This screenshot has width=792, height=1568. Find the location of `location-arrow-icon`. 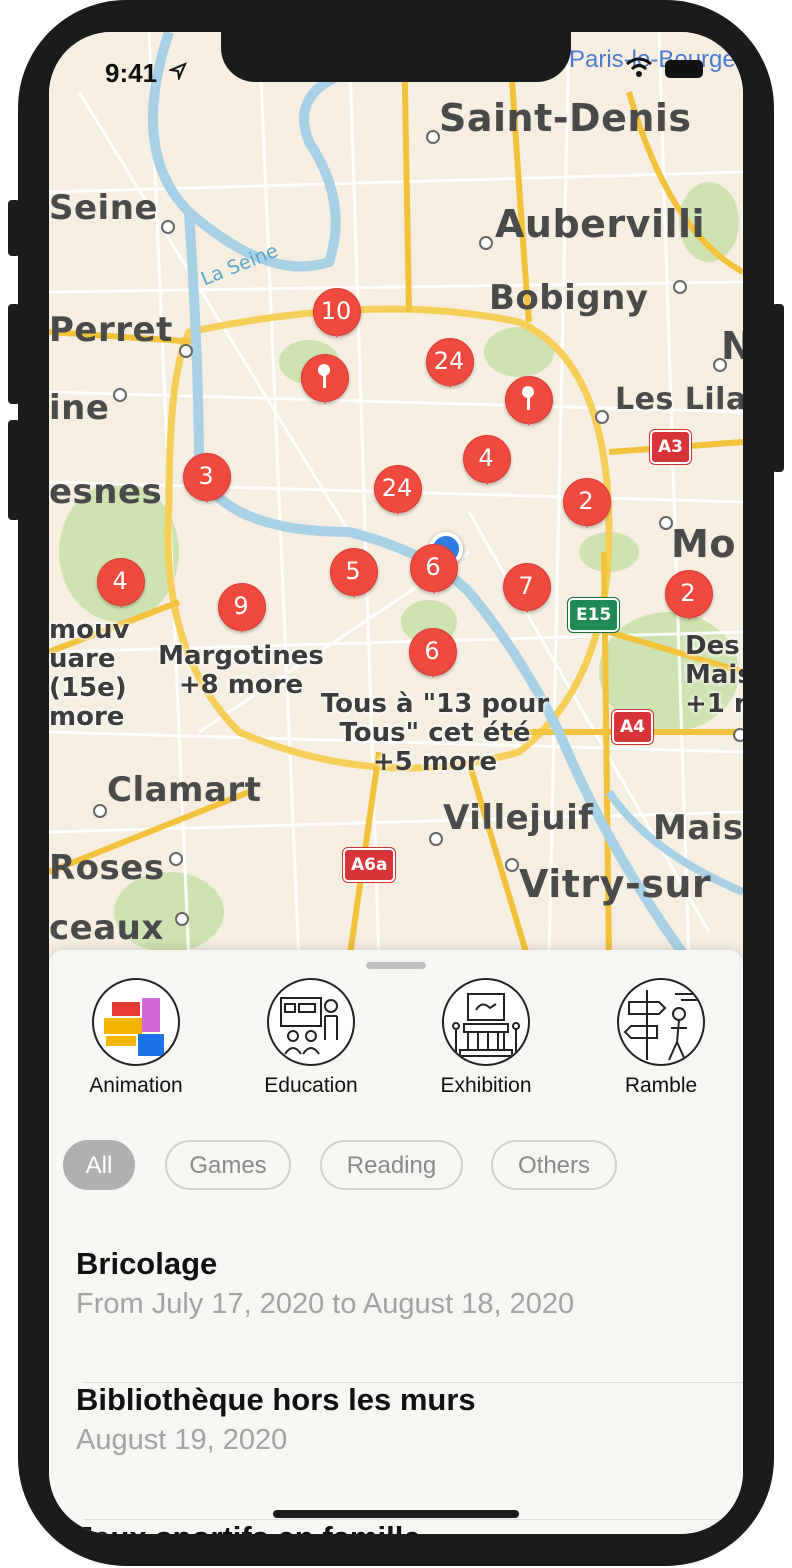

location-arrow-icon is located at coordinates (178, 71).